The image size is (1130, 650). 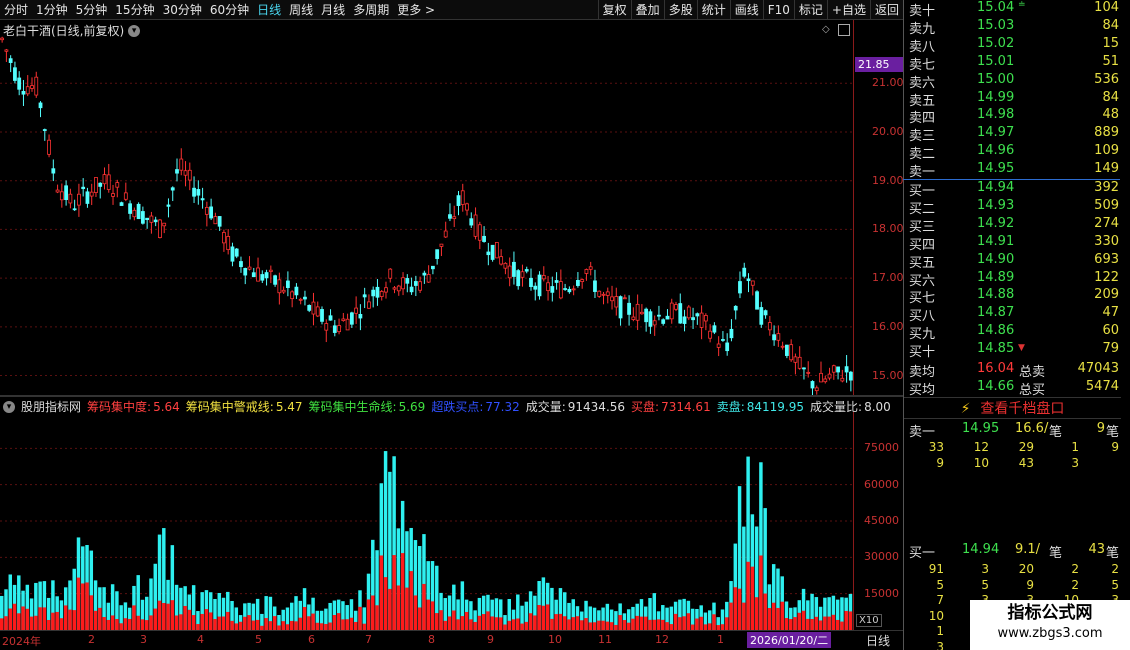 What do you see at coordinates (451, 396) in the screenshot?
I see `pane-divider` at bounding box center [451, 396].